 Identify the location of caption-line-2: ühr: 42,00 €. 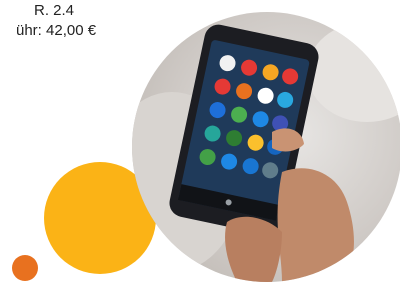
(56, 30).